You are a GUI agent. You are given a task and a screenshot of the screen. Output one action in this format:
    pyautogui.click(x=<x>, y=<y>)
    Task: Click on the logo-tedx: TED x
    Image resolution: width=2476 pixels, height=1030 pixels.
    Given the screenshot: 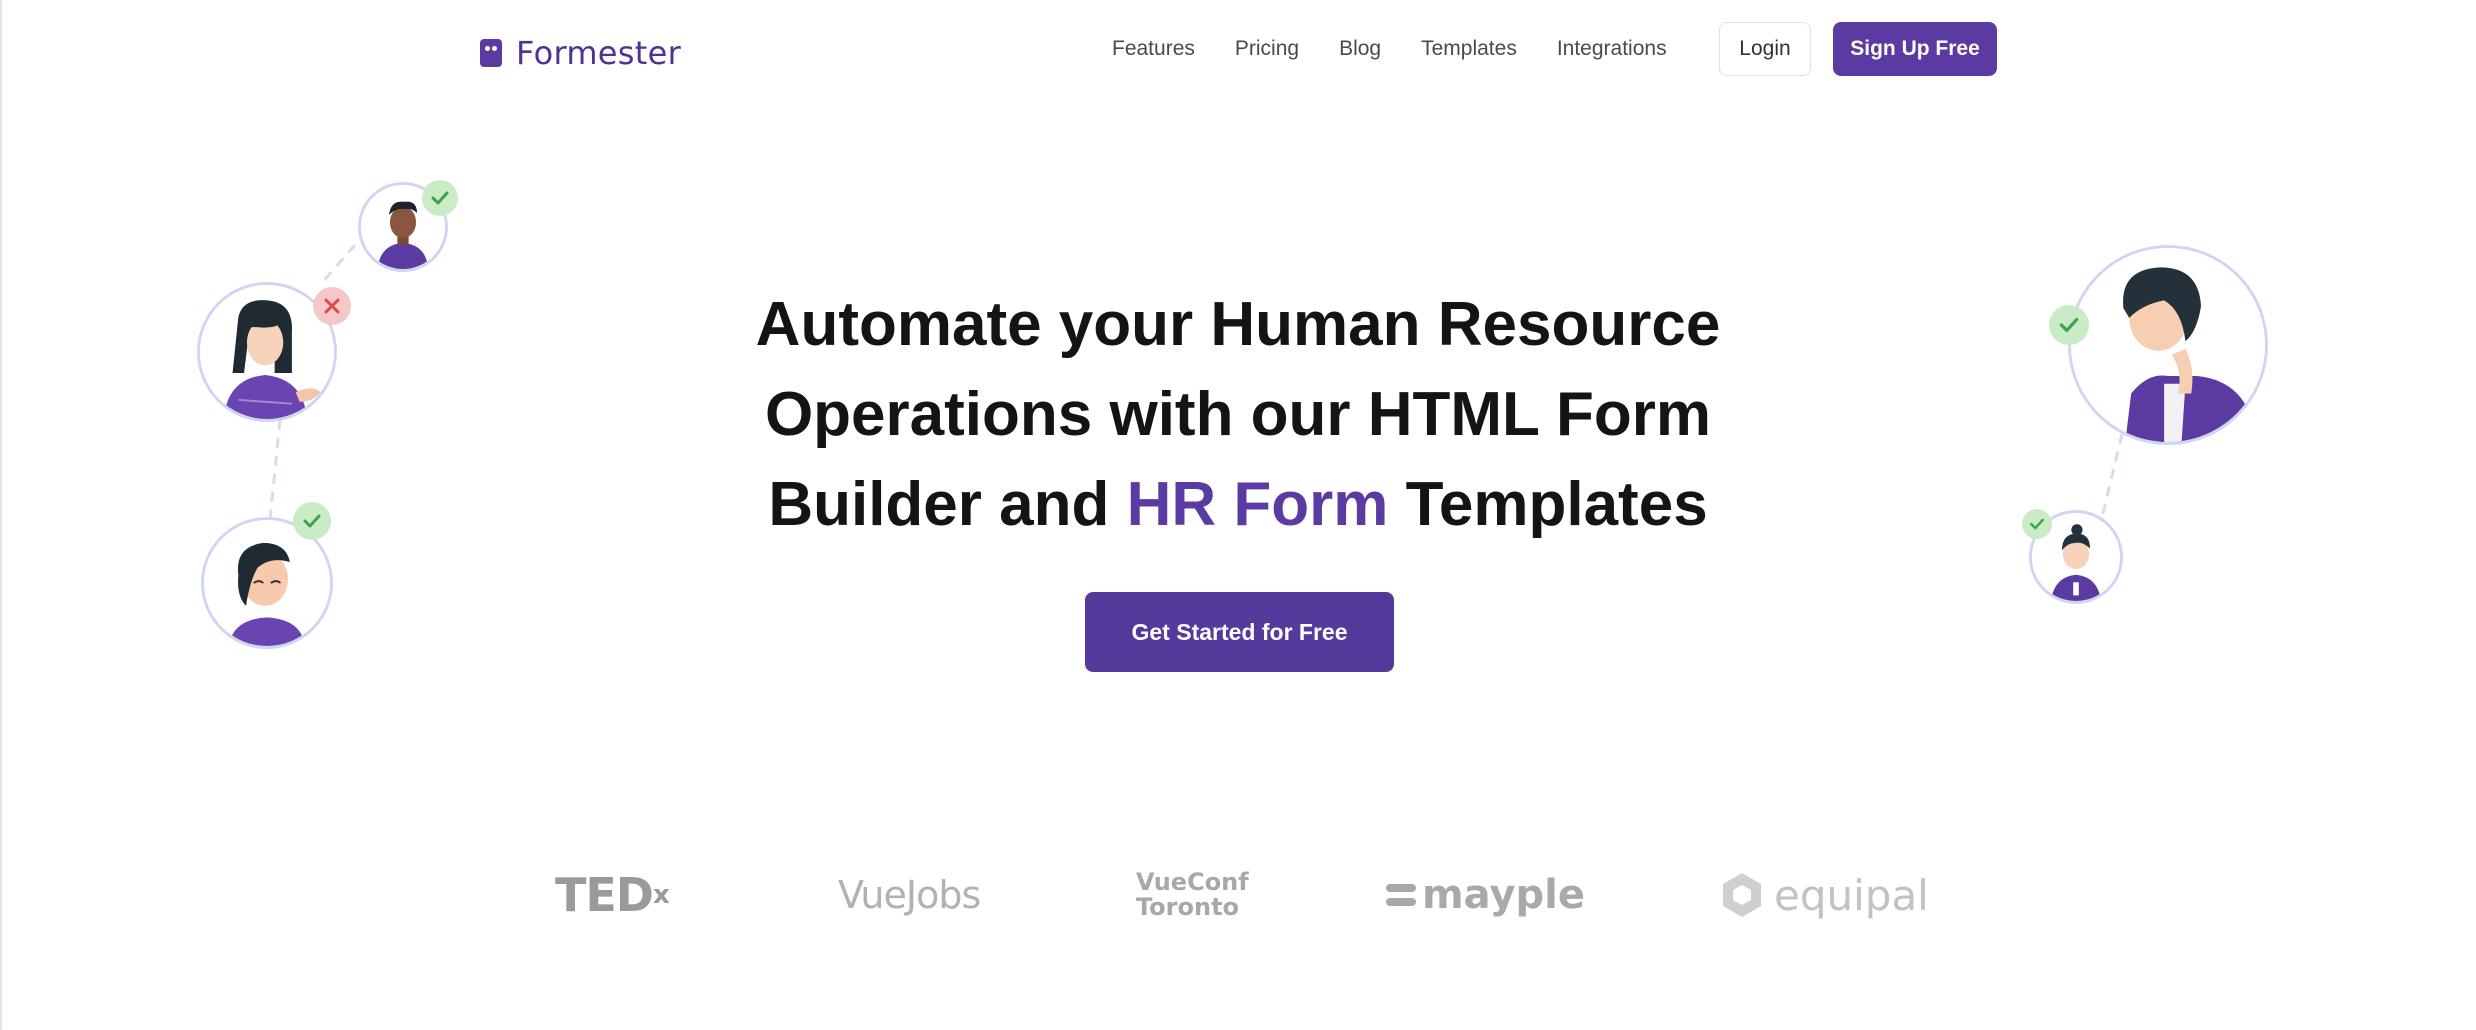 What is the action you would take?
    pyautogui.click(x=612, y=895)
    